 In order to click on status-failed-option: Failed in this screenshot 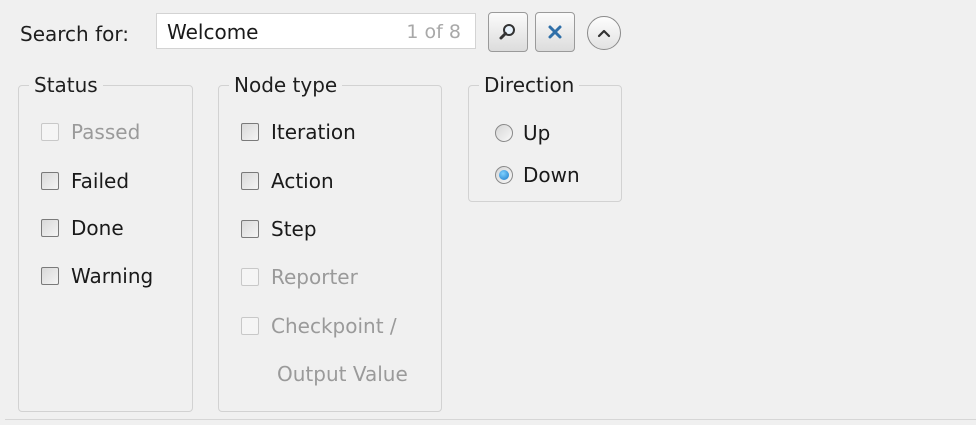, I will do `click(85, 181)`.